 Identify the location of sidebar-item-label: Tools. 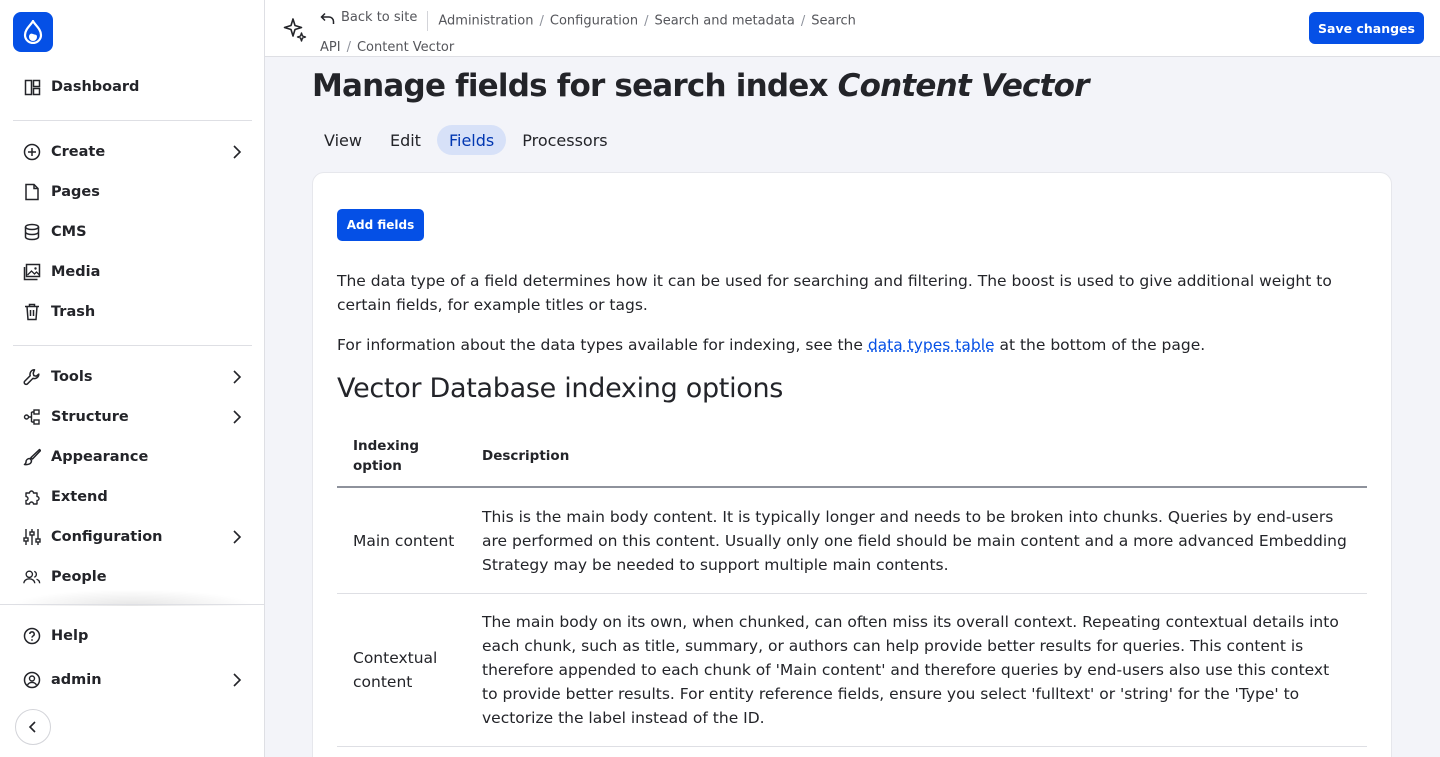
(72, 377).